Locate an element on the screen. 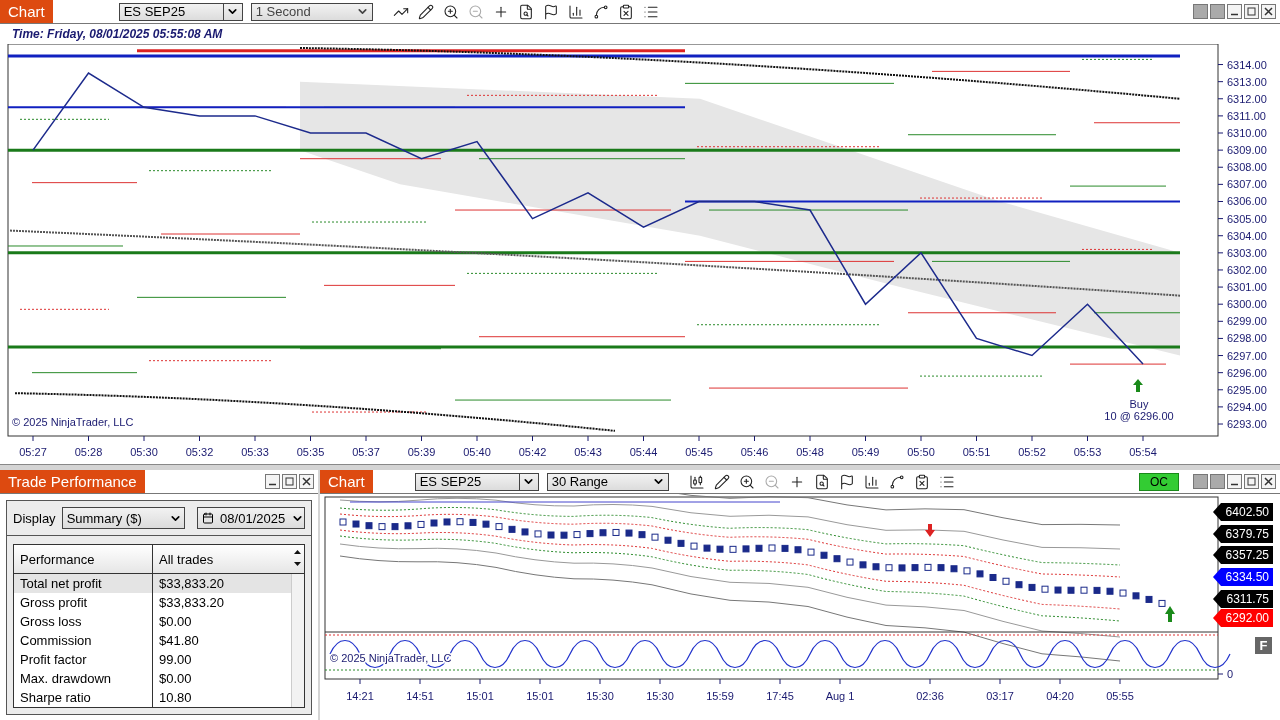 The image size is (1280, 720). chart-style-icon is located at coordinates (696, 481).